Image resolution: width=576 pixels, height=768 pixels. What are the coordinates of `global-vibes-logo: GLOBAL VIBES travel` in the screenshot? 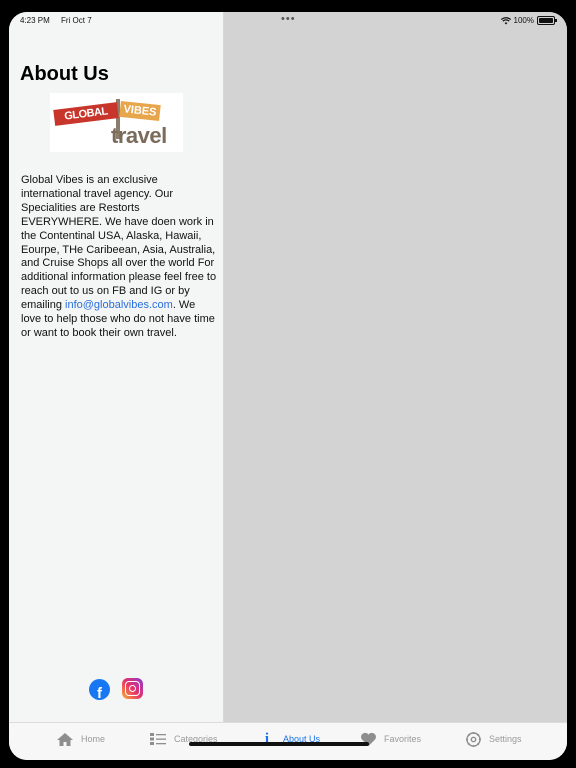 It's located at (116, 122).